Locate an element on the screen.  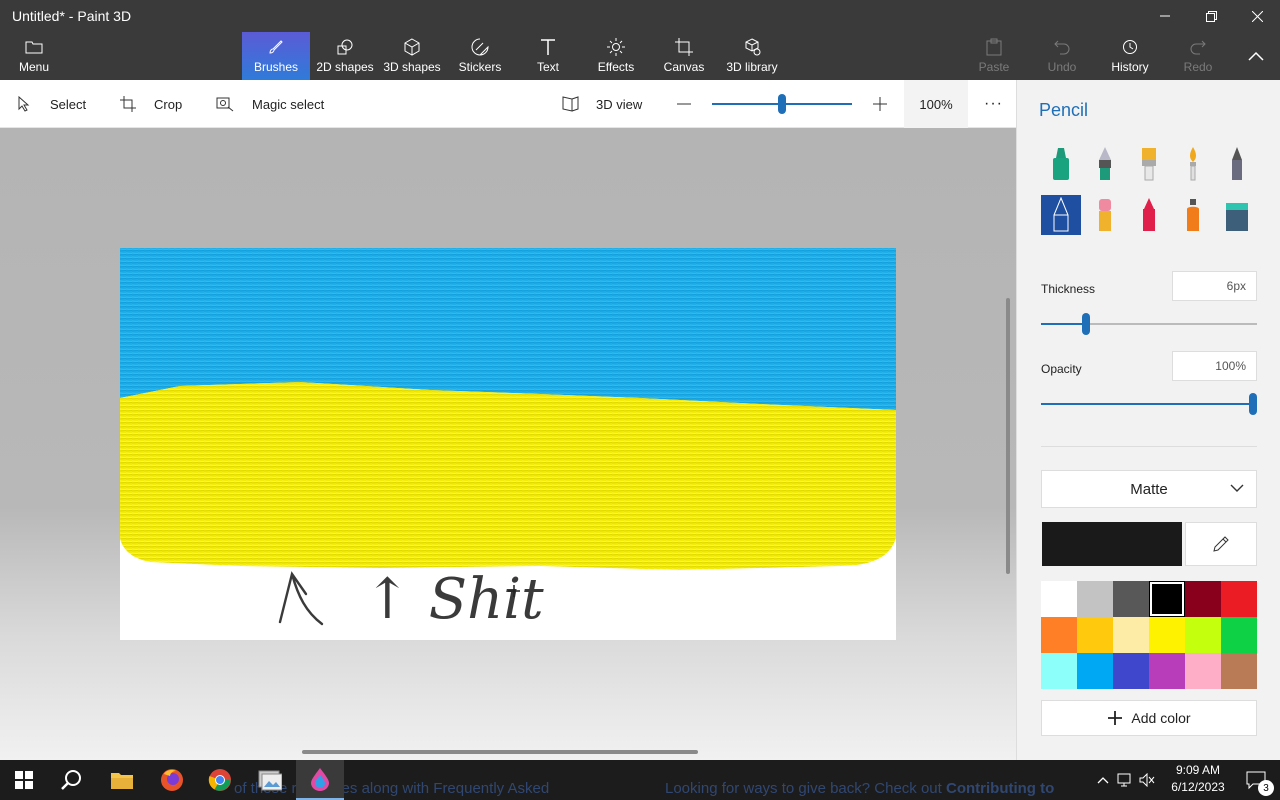
add-color-button: Add color is located at coordinates (1149, 718).